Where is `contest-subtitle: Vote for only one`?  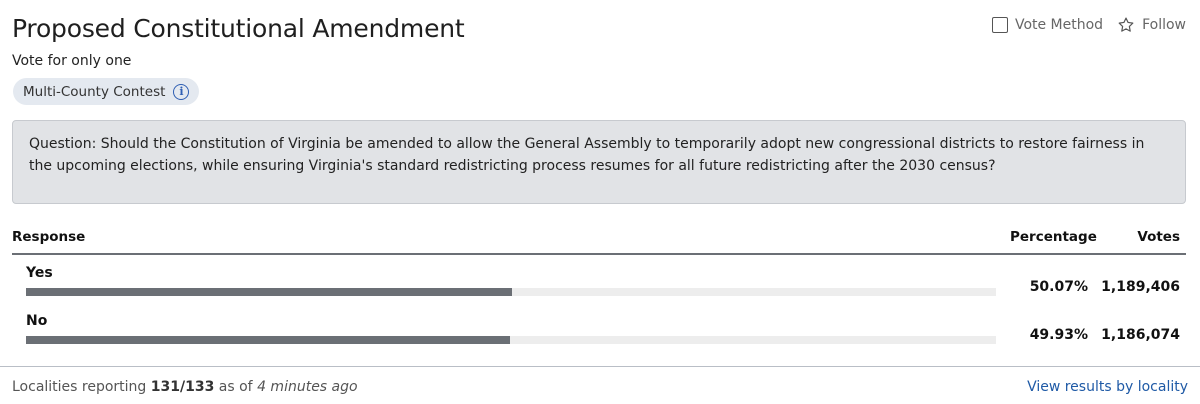 contest-subtitle: Vote for only one is located at coordinates (72, 61).